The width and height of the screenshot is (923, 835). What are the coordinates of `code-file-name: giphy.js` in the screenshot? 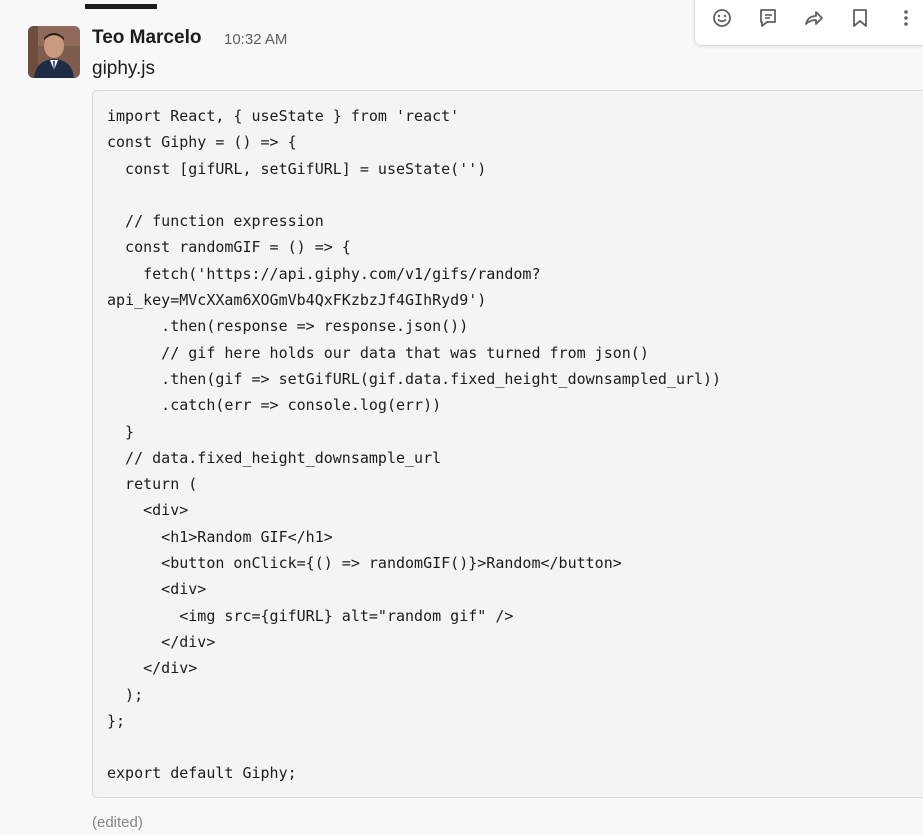 It's located at (124, 68).